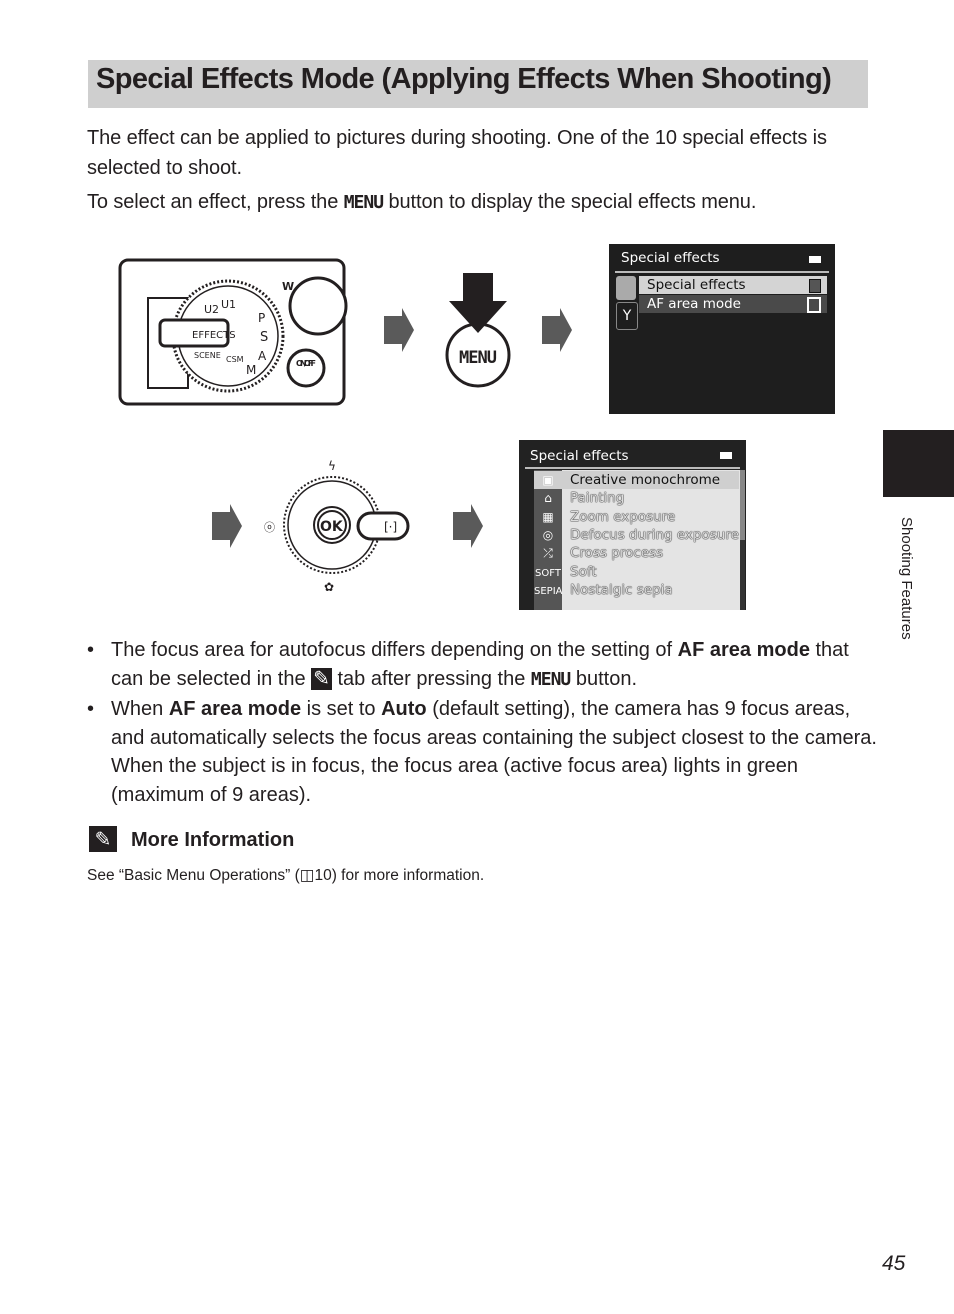 This screenshot has height=1314, width=954. I want to click on effect-menu-item: ◎ Defocus during exposure, so click(636, 535).